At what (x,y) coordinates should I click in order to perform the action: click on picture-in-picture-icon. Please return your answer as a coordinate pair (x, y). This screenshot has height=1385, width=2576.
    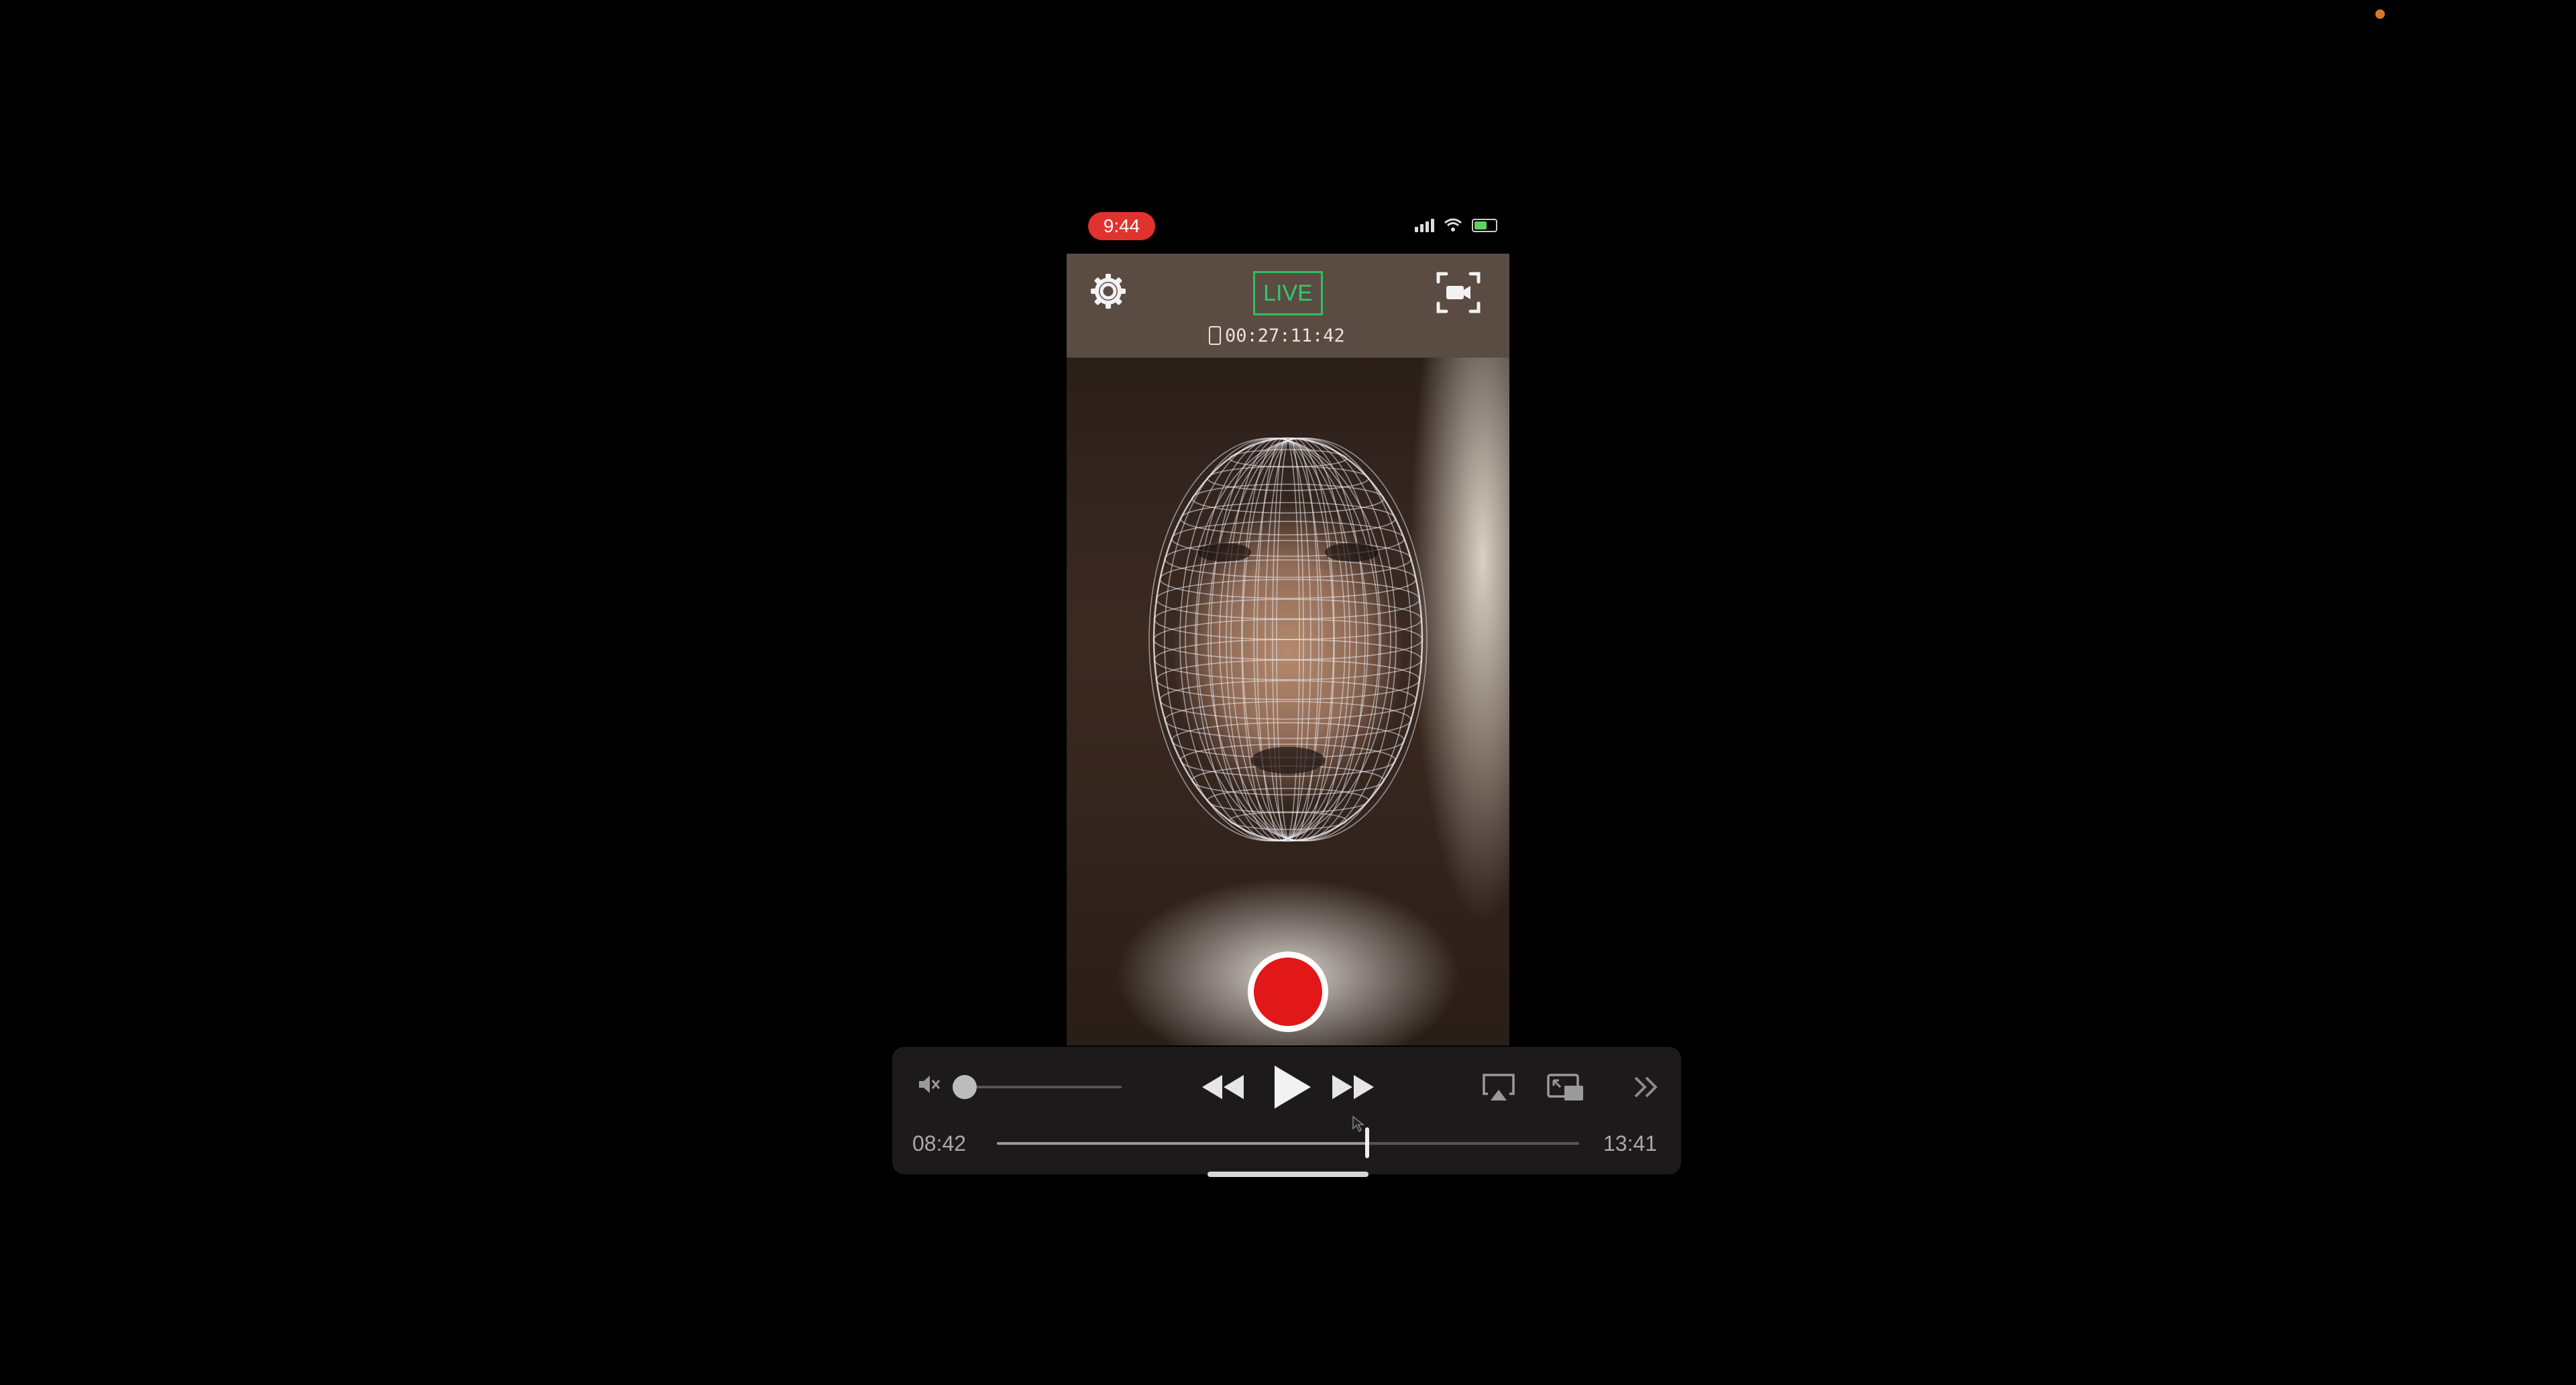
    Looking at the image, I should click on (1566, 1088).